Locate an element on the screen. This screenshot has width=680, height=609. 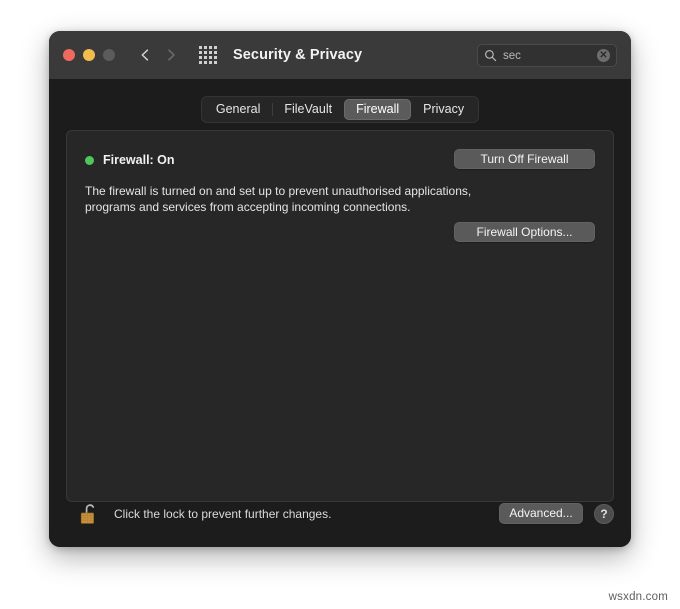
preference-tabbar: General FileVault Firewall Privacy is located at coordinates (340, 109).